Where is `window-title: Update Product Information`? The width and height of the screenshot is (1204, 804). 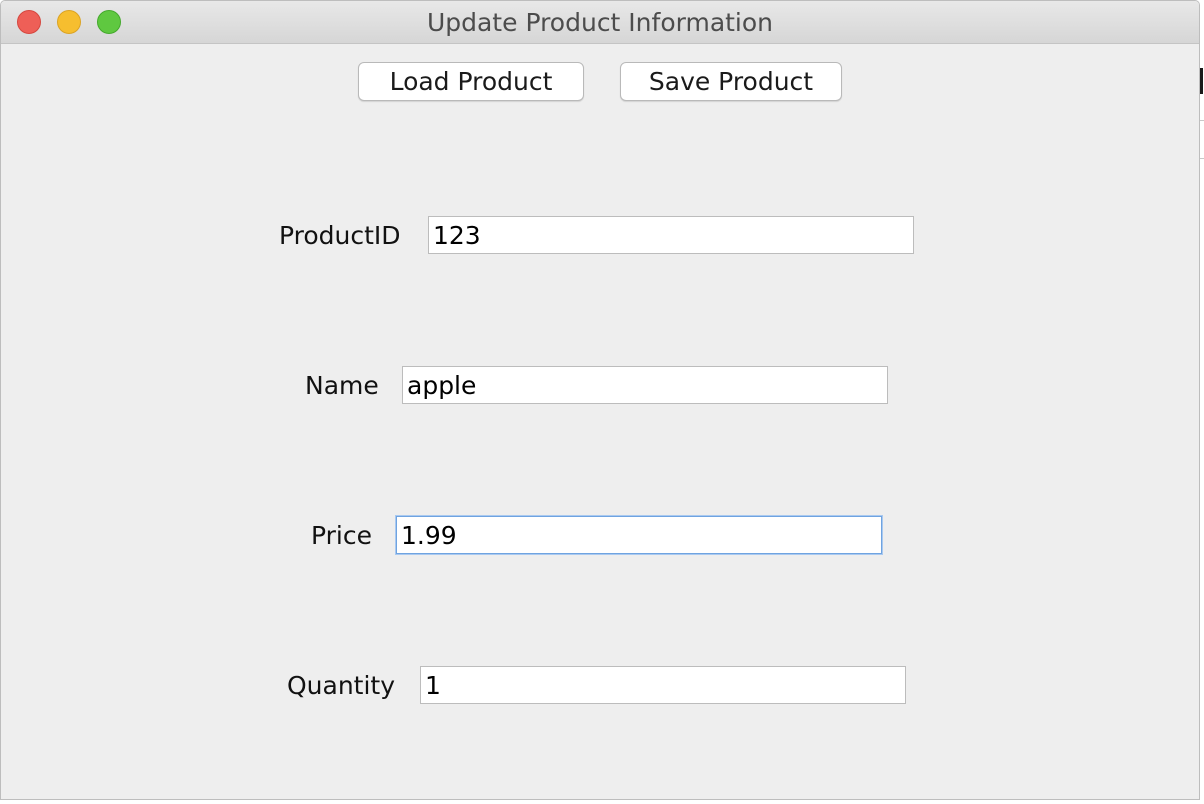 window-title: Update Product Information is located at coordinates (600, 22).